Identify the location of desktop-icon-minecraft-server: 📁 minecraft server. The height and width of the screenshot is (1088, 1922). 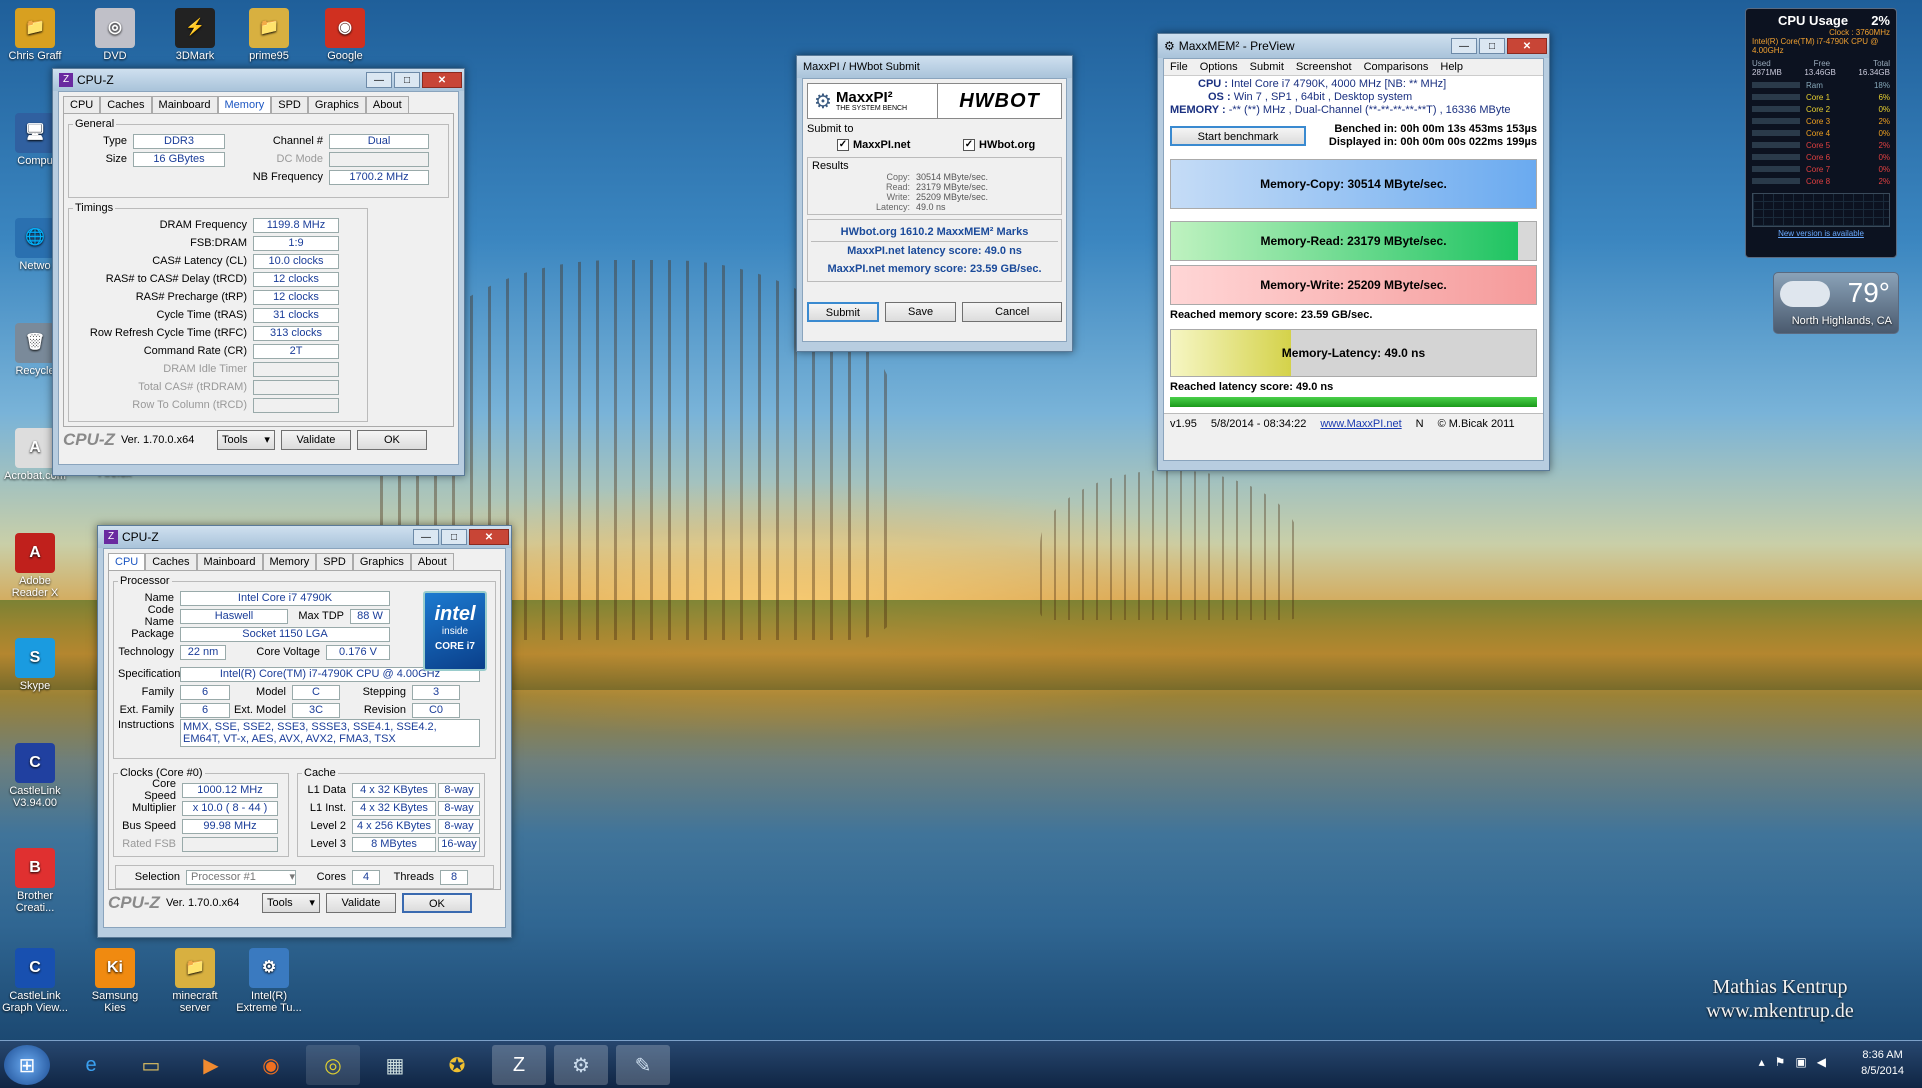
(195, 981).